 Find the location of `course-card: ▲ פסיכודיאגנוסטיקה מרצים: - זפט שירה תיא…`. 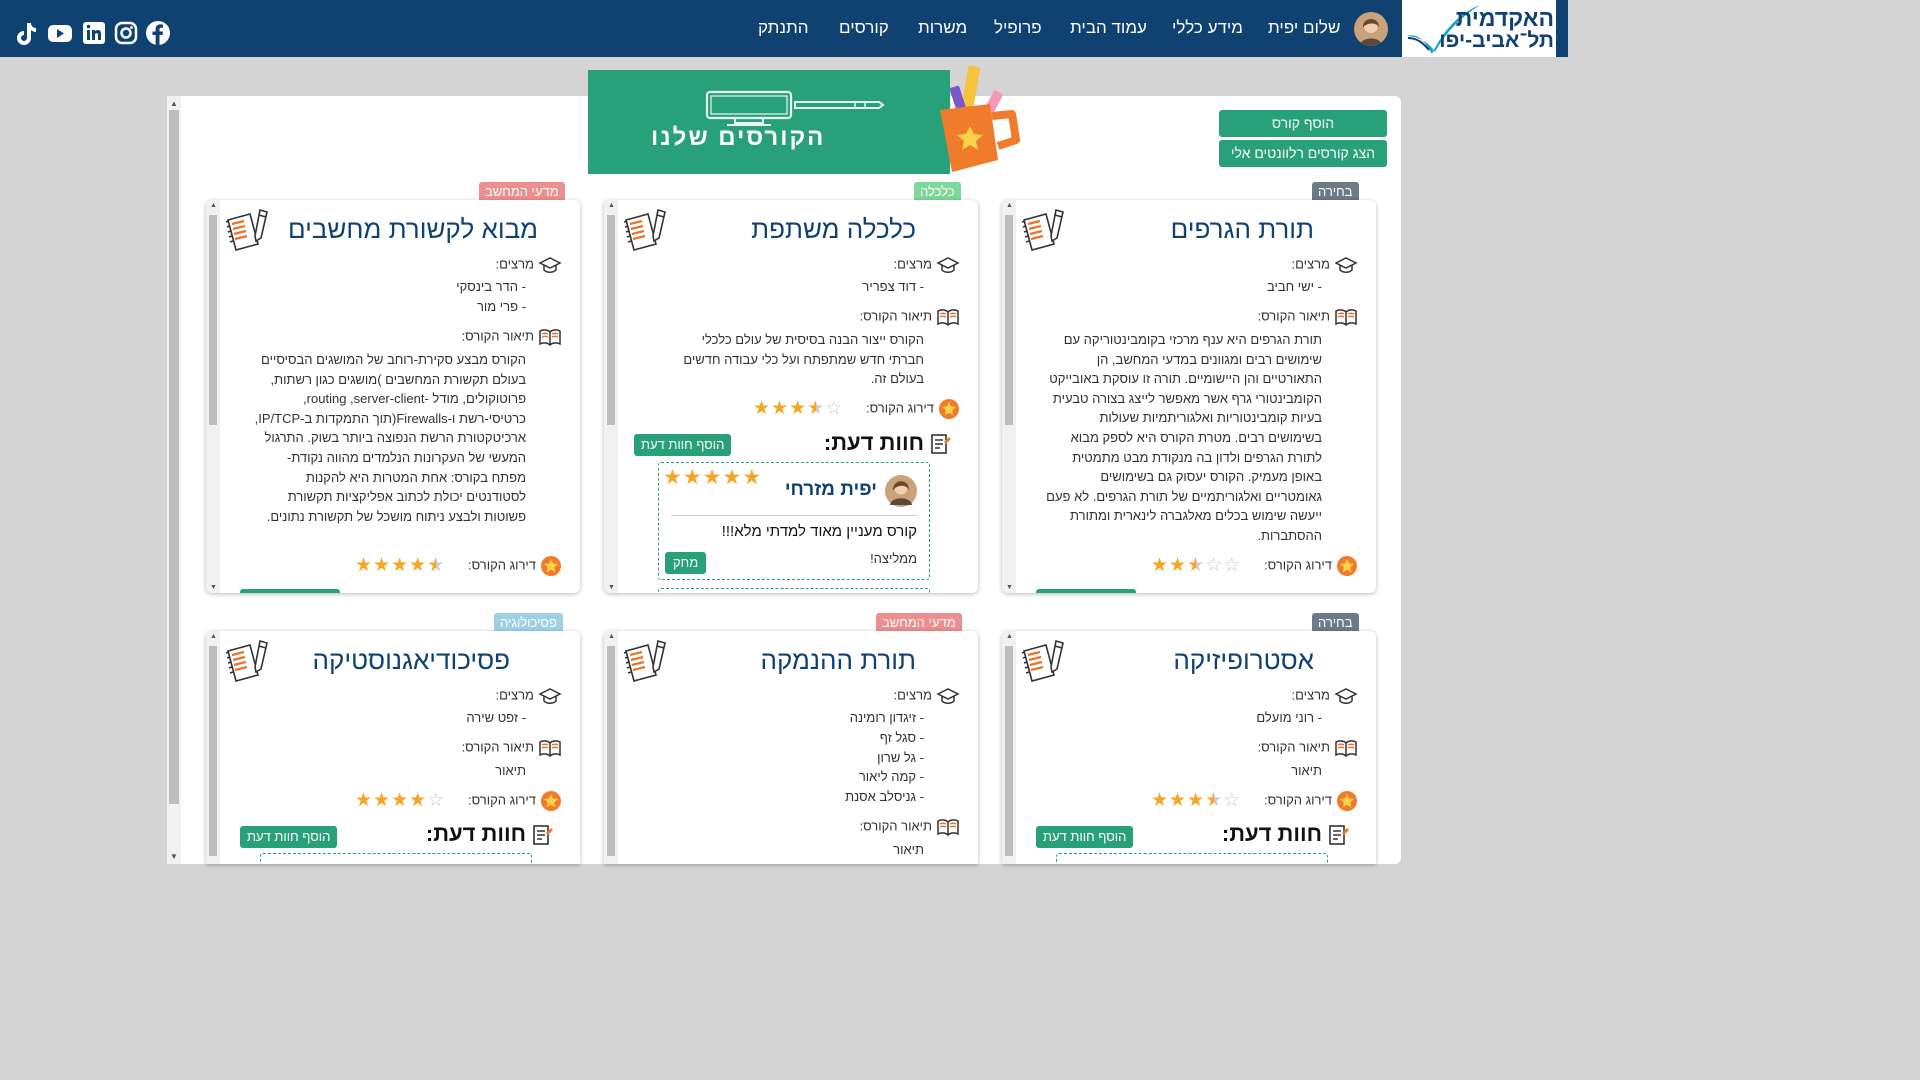

course-card: ▲ פסיכודיאגנוסטיקה מרצים: - זפט שירה תיא… is located at coordinates (393, 747).